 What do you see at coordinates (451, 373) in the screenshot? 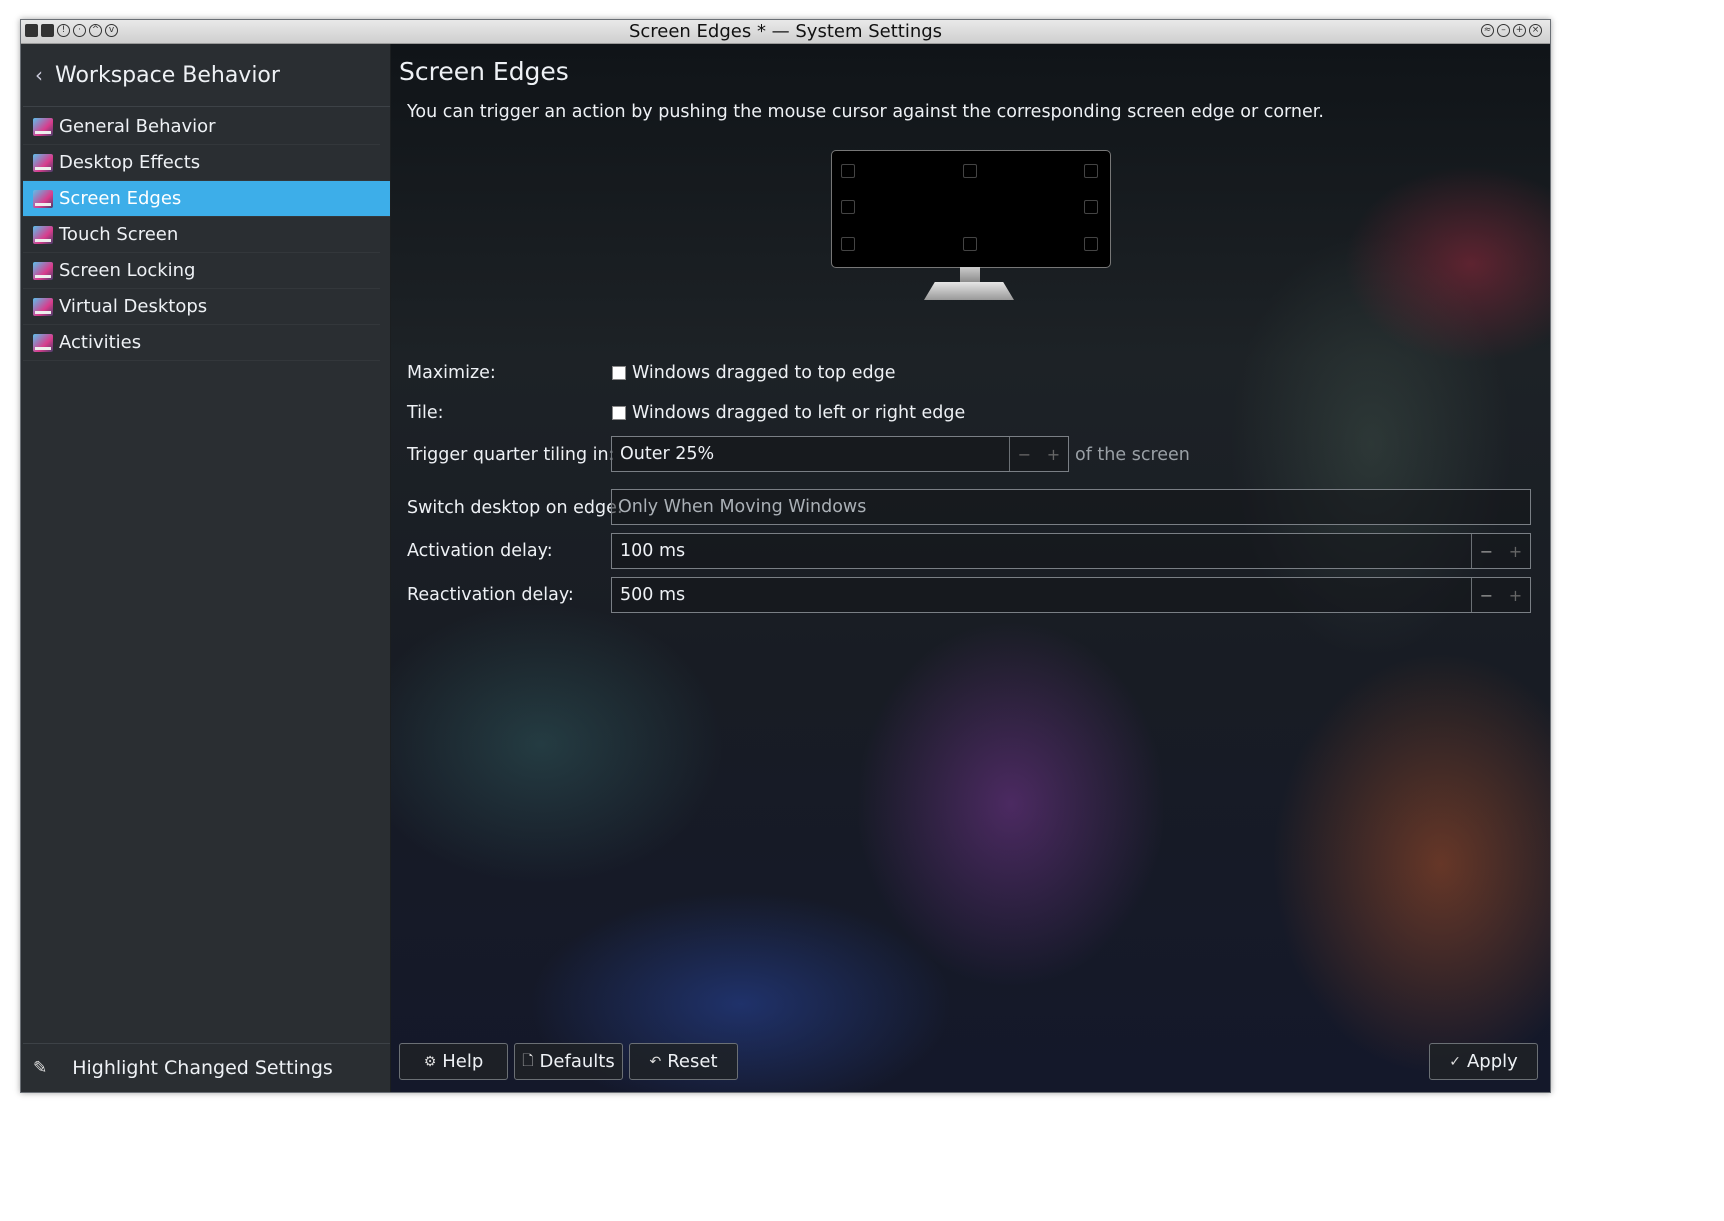
I see `maximize-label: Maximize:` at bounding box center [451, 373].